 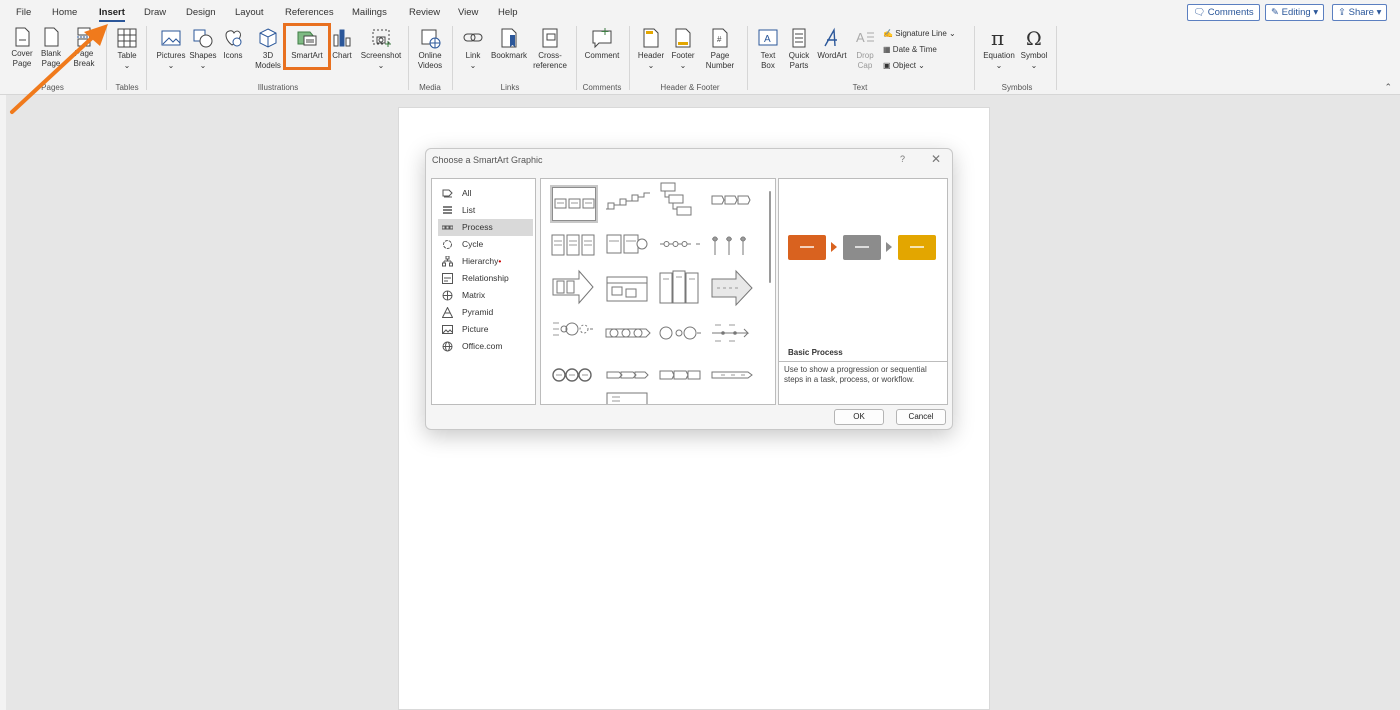 What do you see at coordinates (681, 200) in the screenshot?
I see `layout-staggered-process` at bounding box center [681, 200].